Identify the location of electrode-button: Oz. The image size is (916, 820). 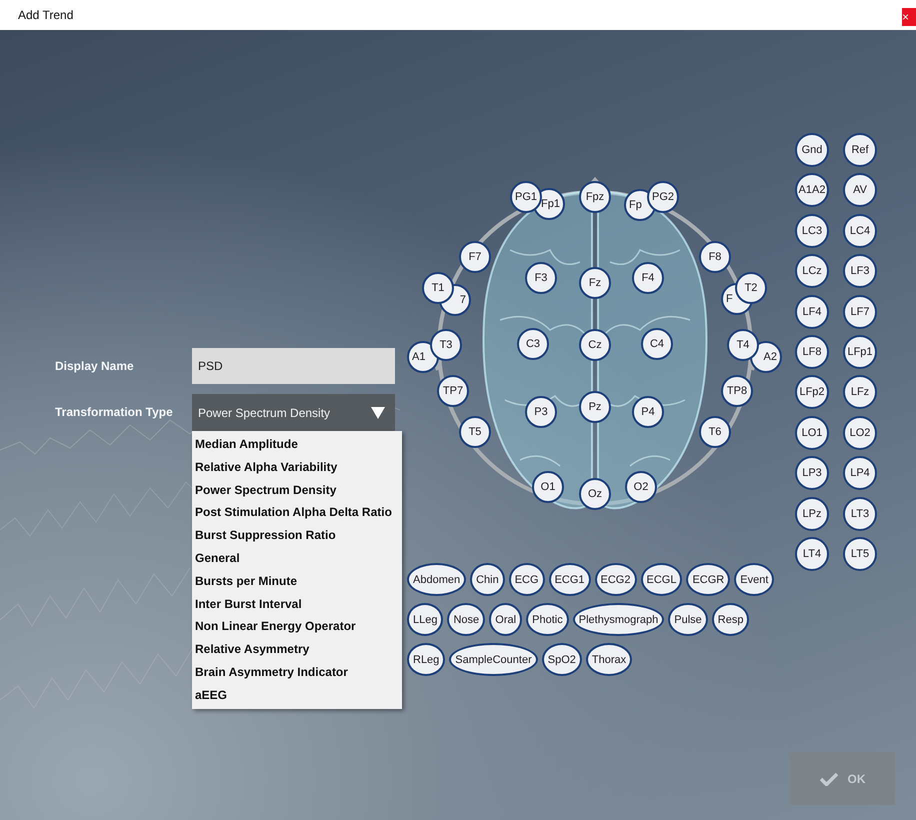
(595, 494).